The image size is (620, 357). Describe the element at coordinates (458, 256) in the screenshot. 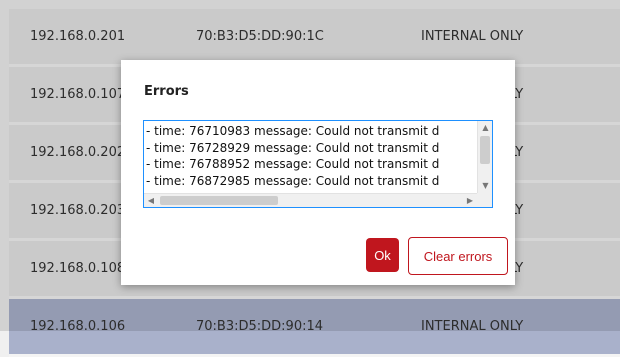

I see `clear-errors-button: Clear errors` at that location.